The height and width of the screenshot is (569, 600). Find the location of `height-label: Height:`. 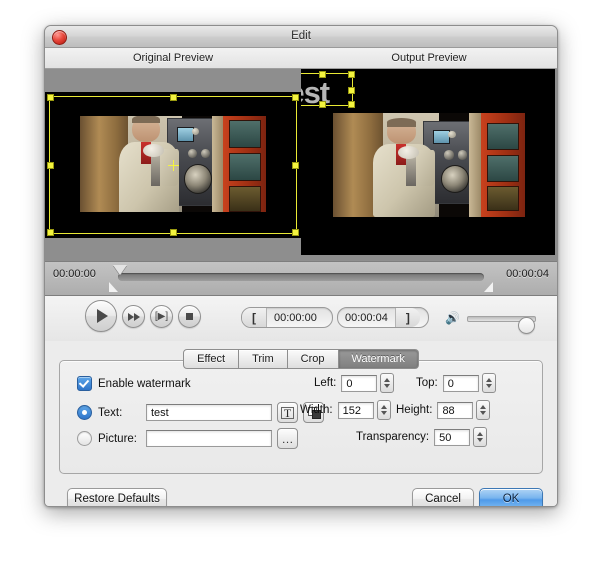

height-label: Height: is located at coordinates (414, 410).